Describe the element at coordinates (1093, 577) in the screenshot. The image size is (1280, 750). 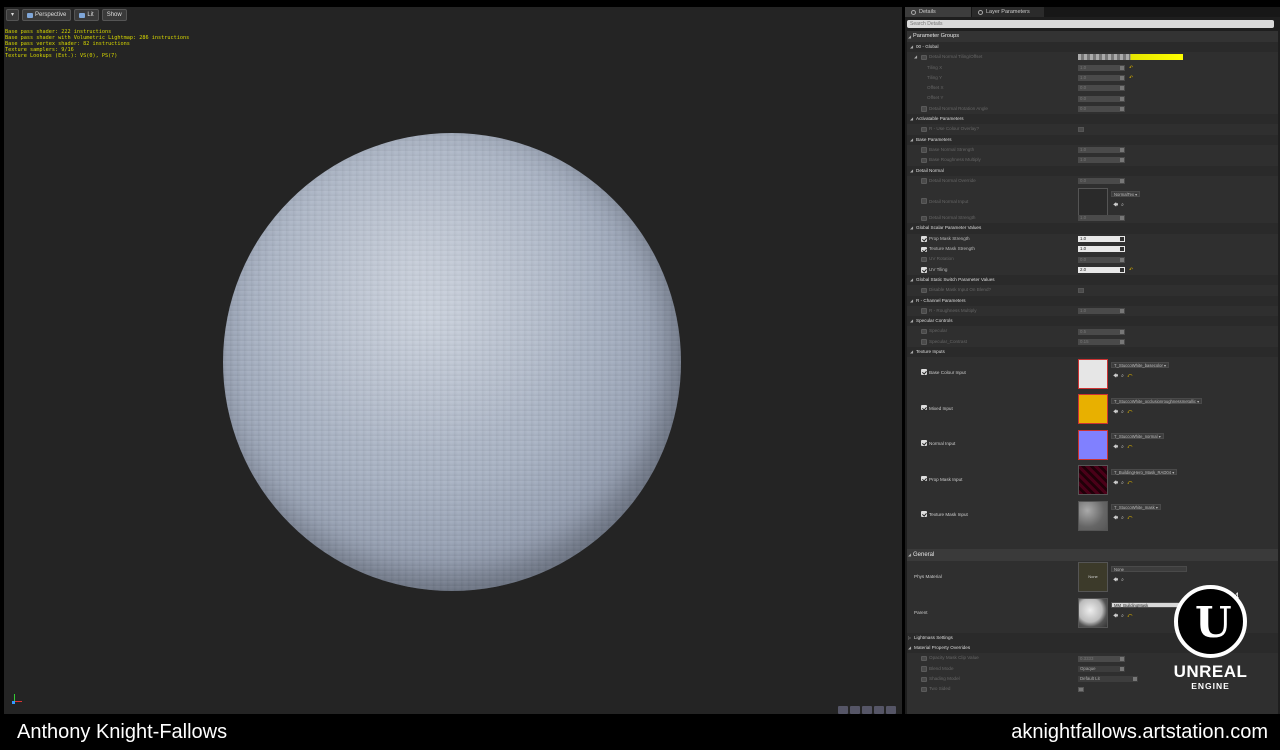
I see `phys-material-thumbnail: None` at that location.